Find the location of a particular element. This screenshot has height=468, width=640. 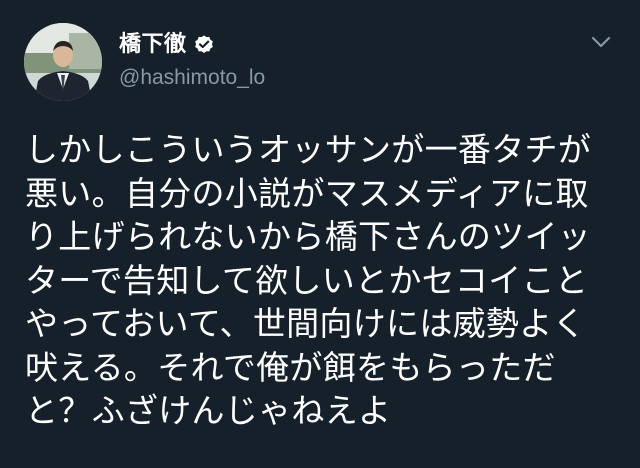

avatar is located at coordinates (63, 62).